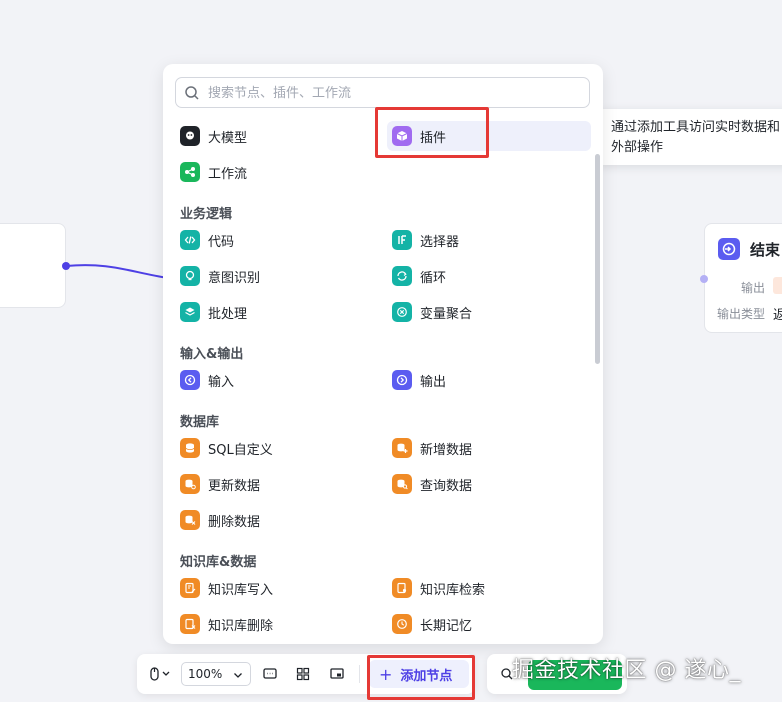 The image size is (782, 702). What do you see at coordinates (190, 312) in the screenshot?
I see `batch-layers-icon` at bounding box center [190, 312].